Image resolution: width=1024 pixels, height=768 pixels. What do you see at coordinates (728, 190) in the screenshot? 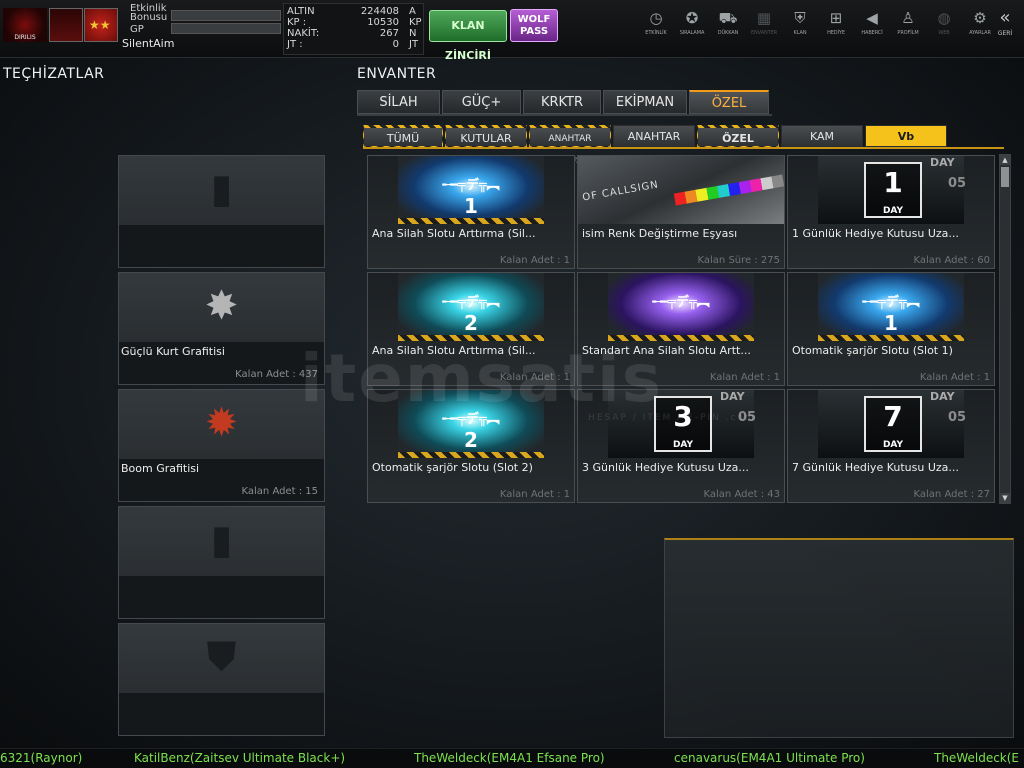
I see `color-palette-icon` at bounding box center [728, 190].